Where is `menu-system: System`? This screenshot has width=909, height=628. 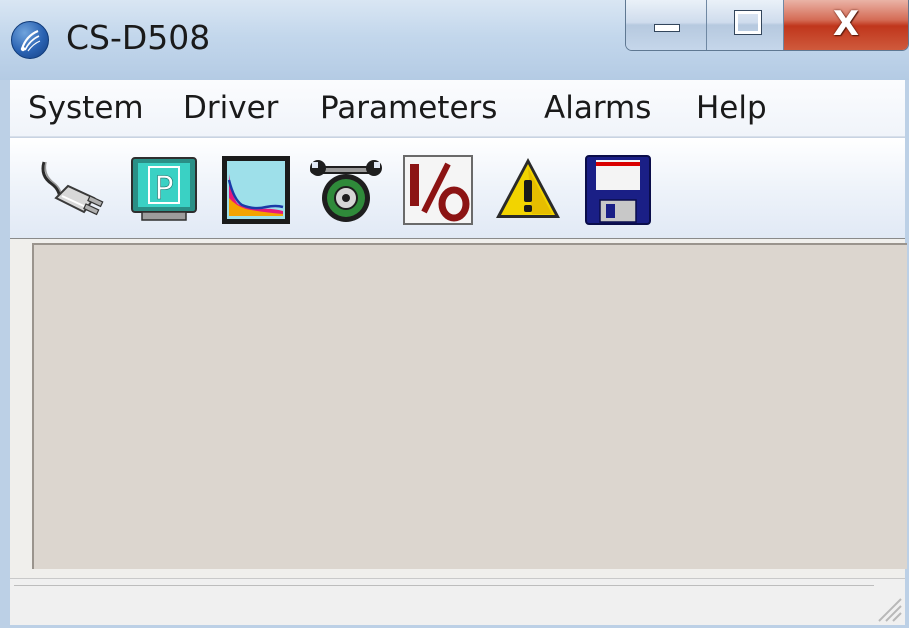 menu-system: System is located at coordinates (86, 108).